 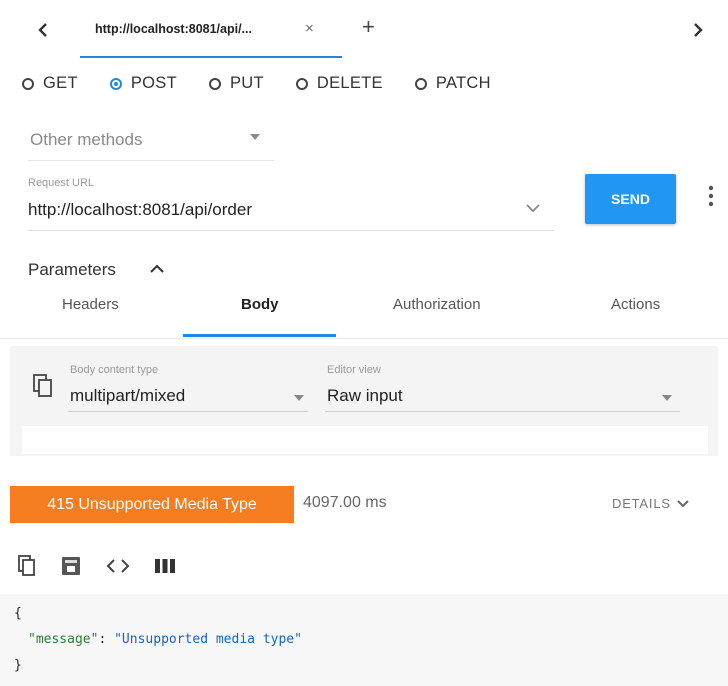 What do you see at coordinates (43, 30) in the screenshot?
I see `chevron-left-icon` at bounding box center [43, 30].